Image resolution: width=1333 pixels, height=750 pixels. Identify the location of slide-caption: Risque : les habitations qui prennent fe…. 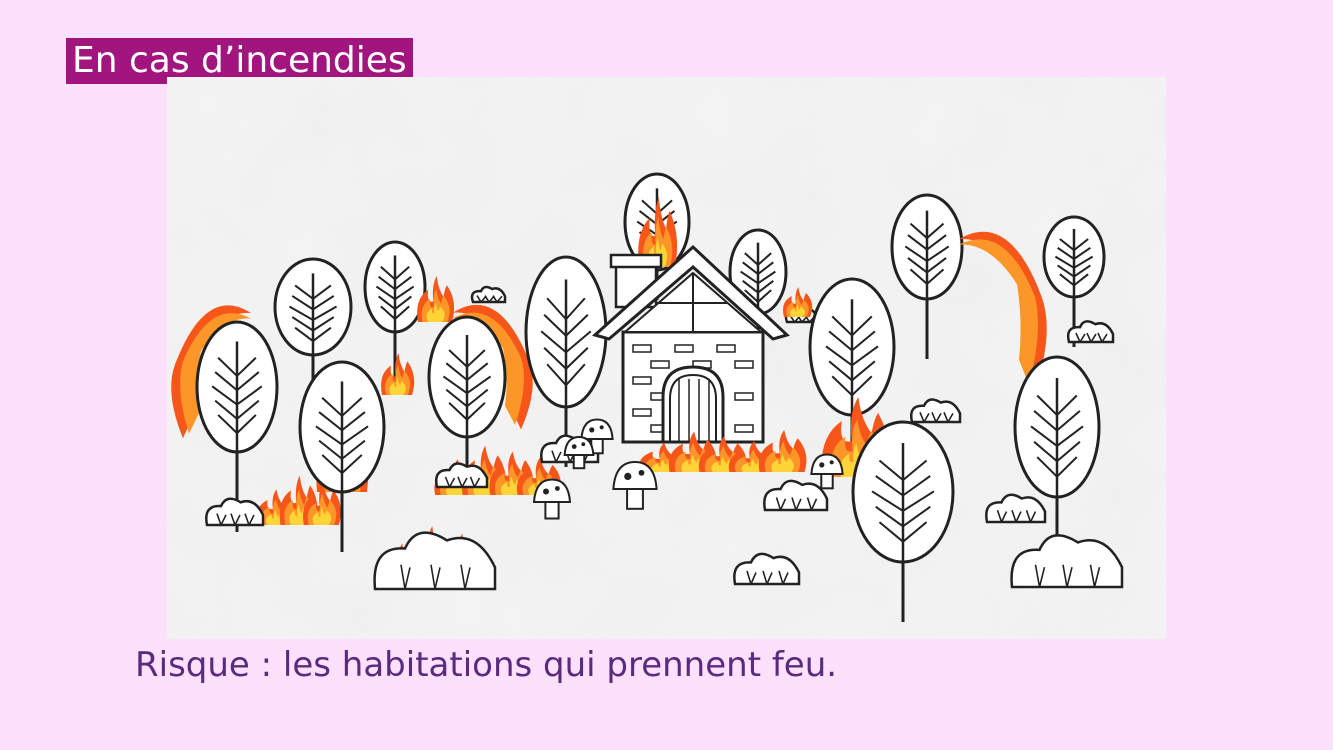
(486, 665).